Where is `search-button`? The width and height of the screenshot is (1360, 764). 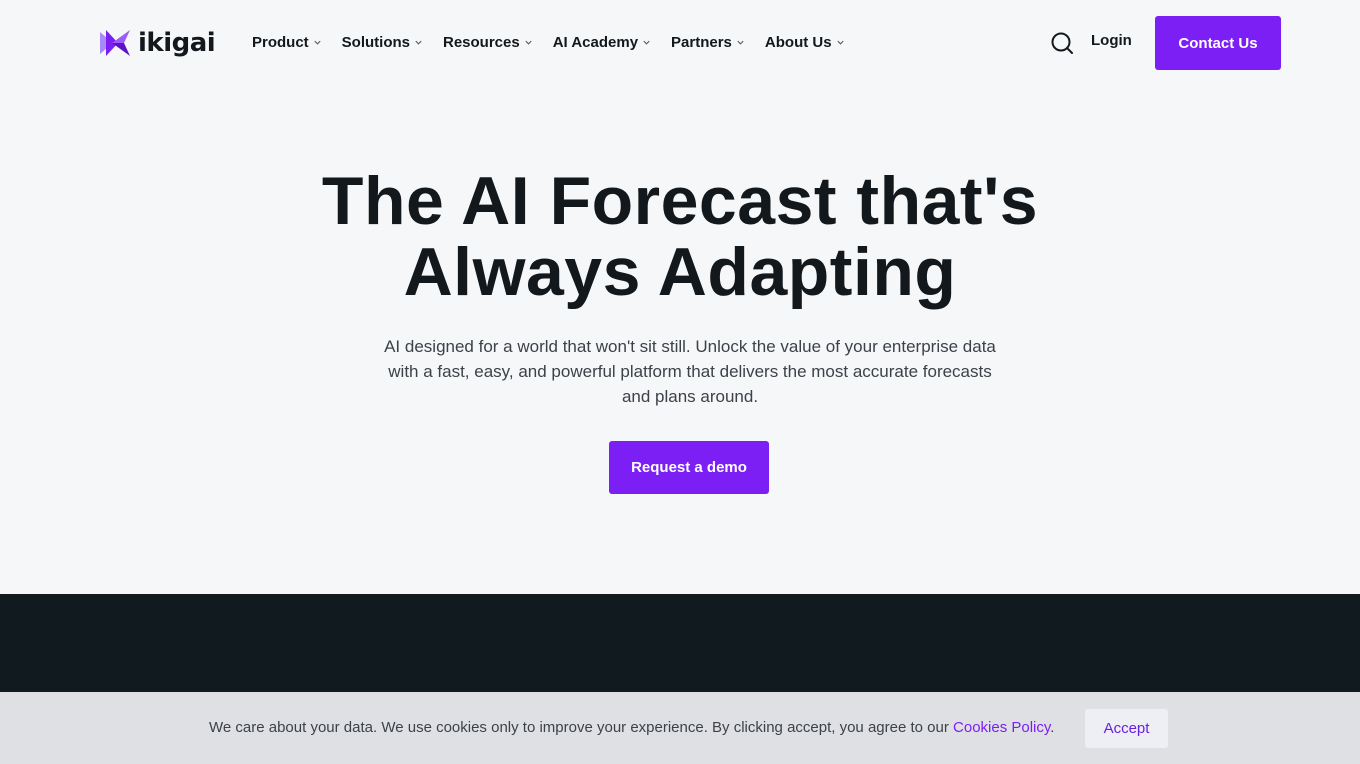 search-button is located at coordinates (1062, 43).